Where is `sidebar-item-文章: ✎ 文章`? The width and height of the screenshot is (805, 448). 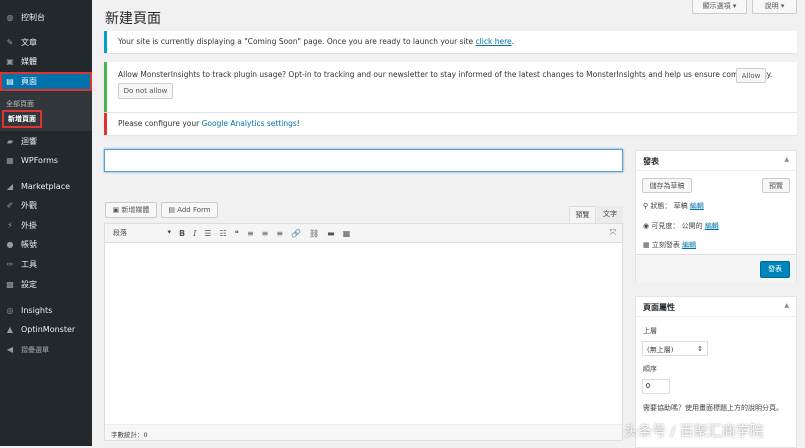 sidebar-item-文章: ✎ 文章 is located at coordinates (46, 42).